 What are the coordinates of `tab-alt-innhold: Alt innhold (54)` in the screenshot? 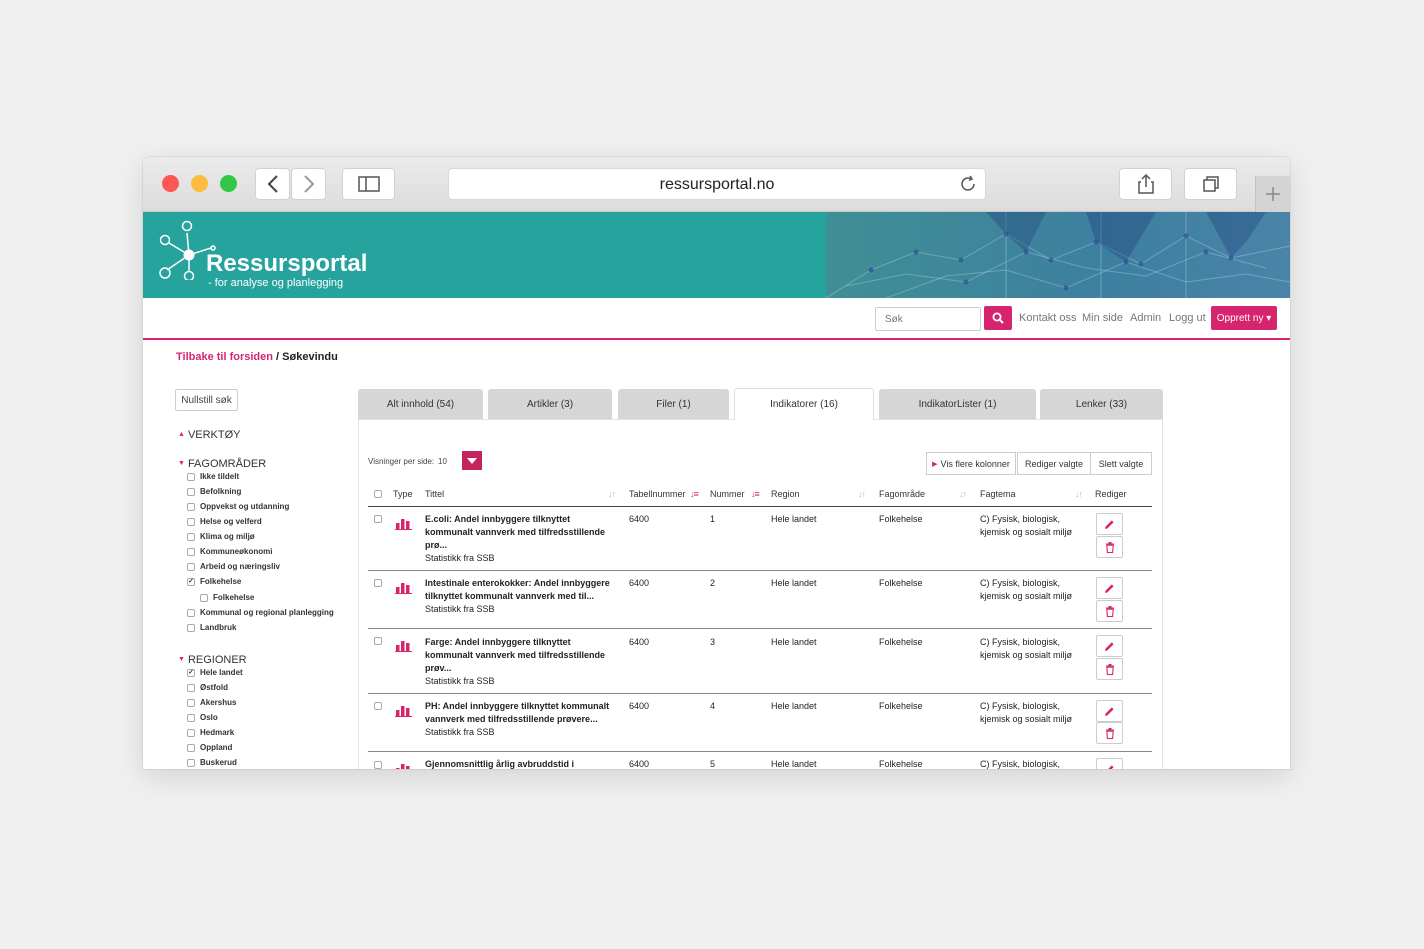 It's located at (420, 404).